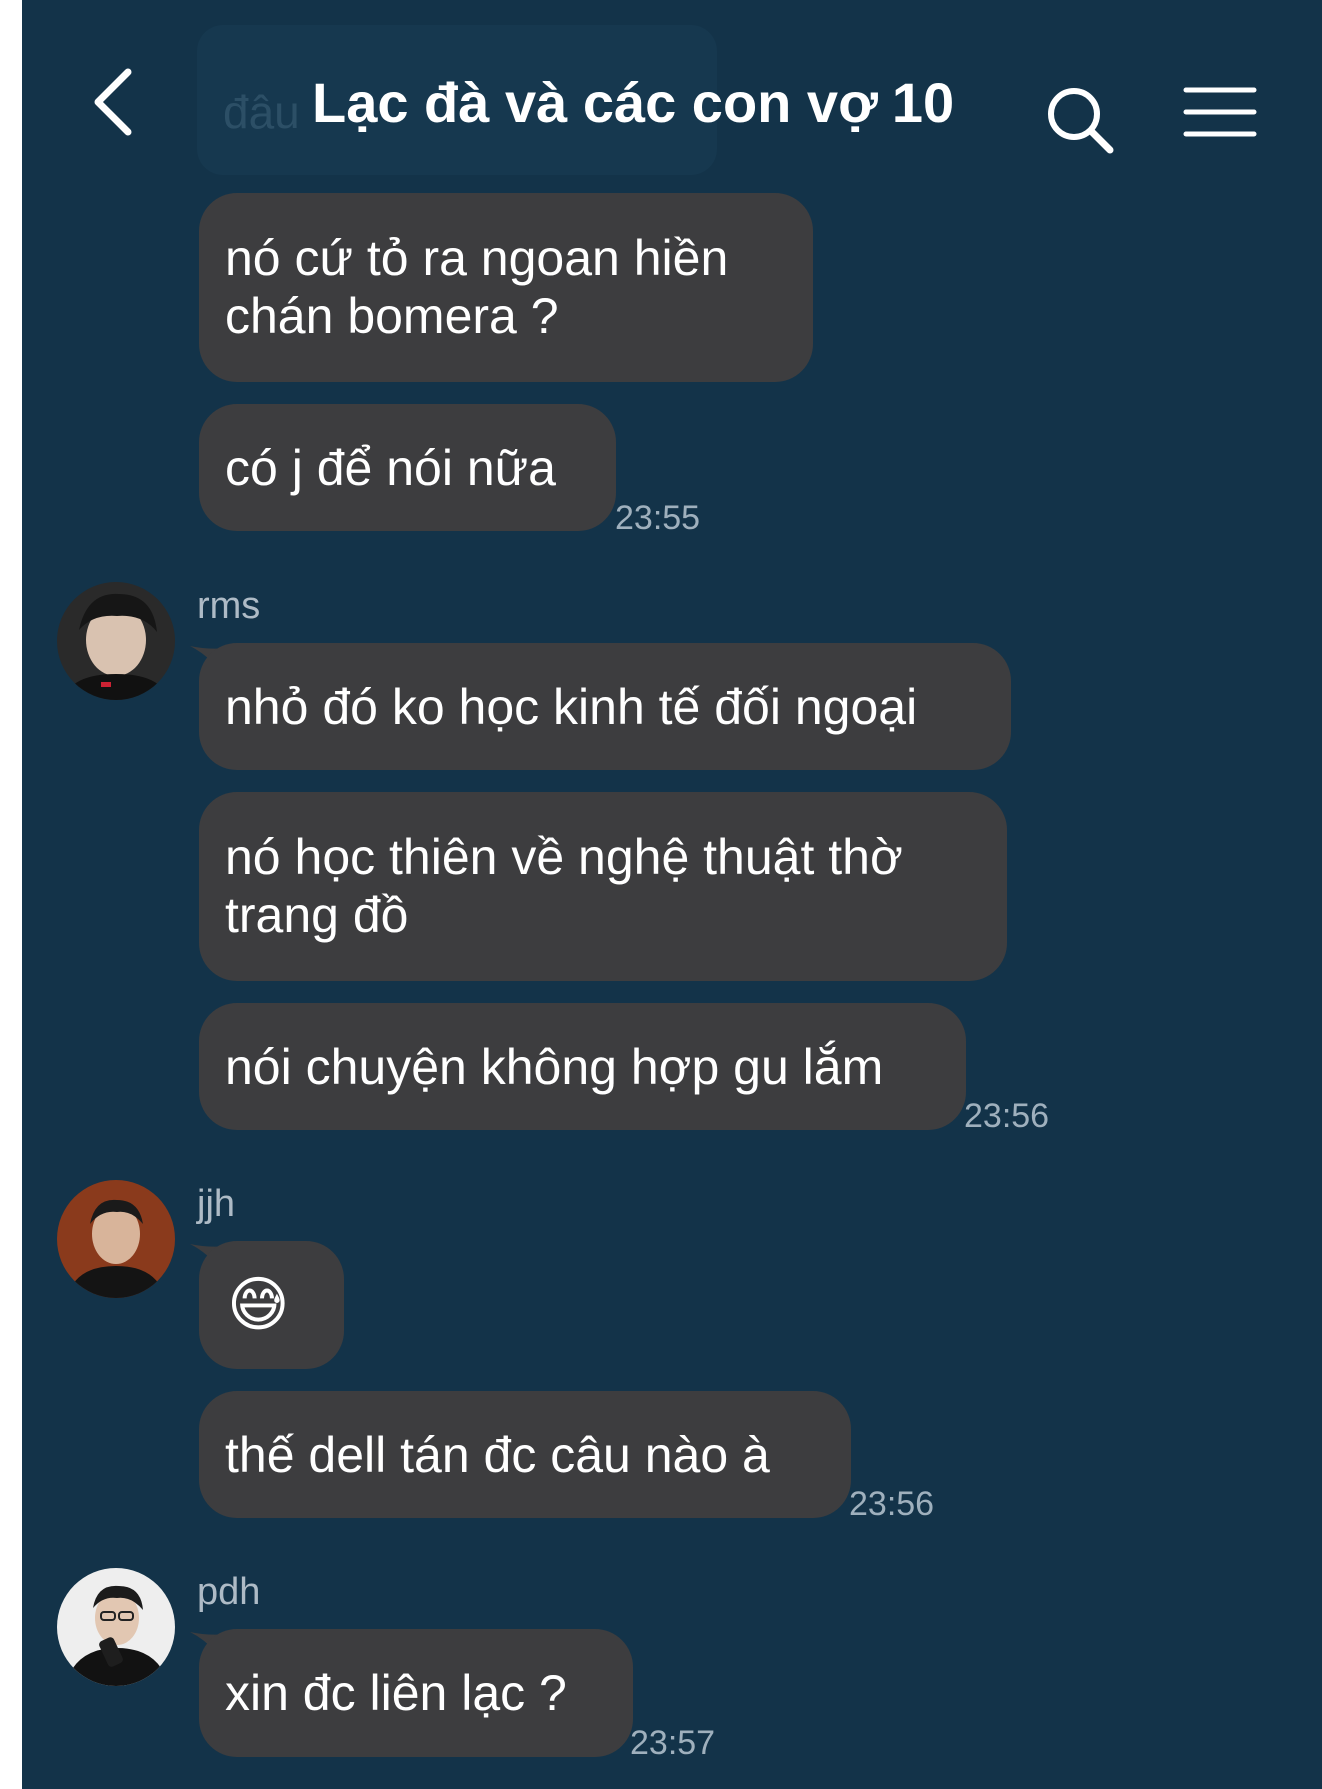 The width and height of the screenshot is (1322, 1789). Describe the element at coordinates (216, 1204) in the screenshot. I see `sender-name: jjh` at that location.